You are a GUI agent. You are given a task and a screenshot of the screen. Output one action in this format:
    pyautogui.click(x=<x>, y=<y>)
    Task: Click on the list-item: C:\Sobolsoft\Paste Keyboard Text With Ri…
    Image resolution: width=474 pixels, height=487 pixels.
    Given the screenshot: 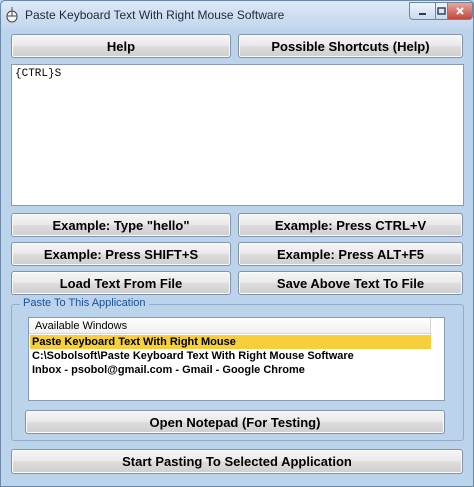 What is the action you would take?
    pyautogui.click(x=192, y=356)
    